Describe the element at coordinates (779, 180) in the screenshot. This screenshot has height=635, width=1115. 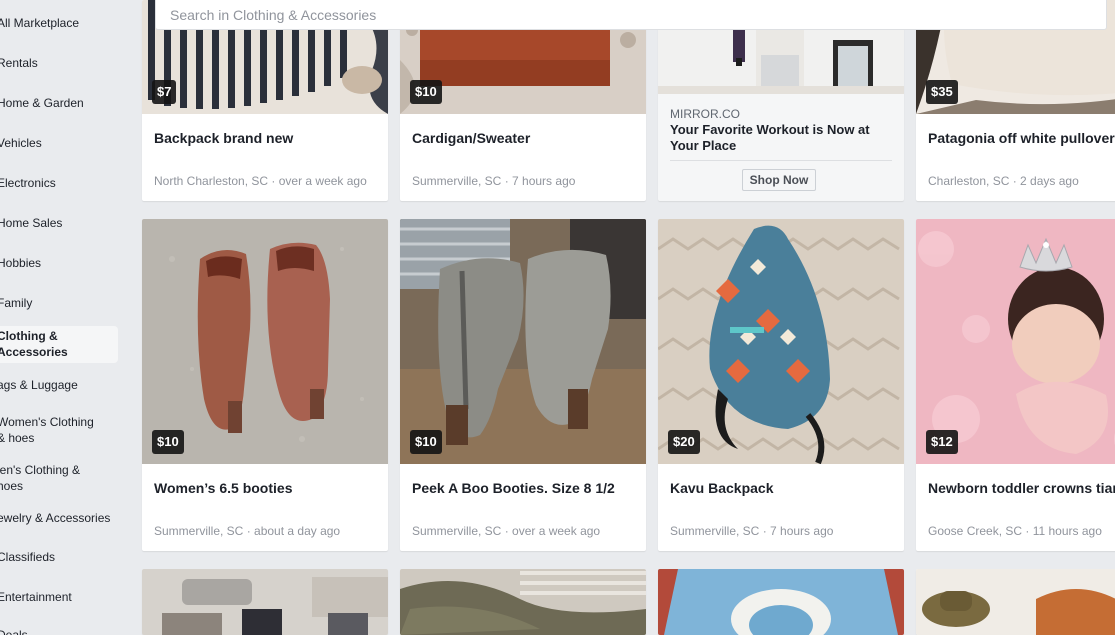
I see `shop-now-button: Shop Now` at that location.